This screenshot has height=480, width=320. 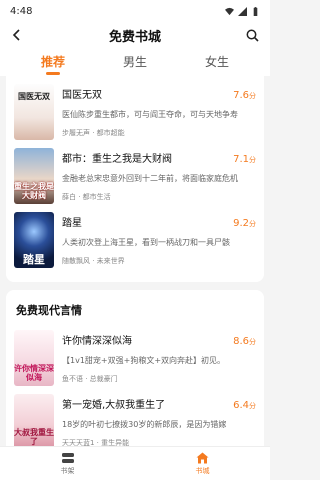 I want to click on section-title: 免费现代言情, so click(x=49, y=310).